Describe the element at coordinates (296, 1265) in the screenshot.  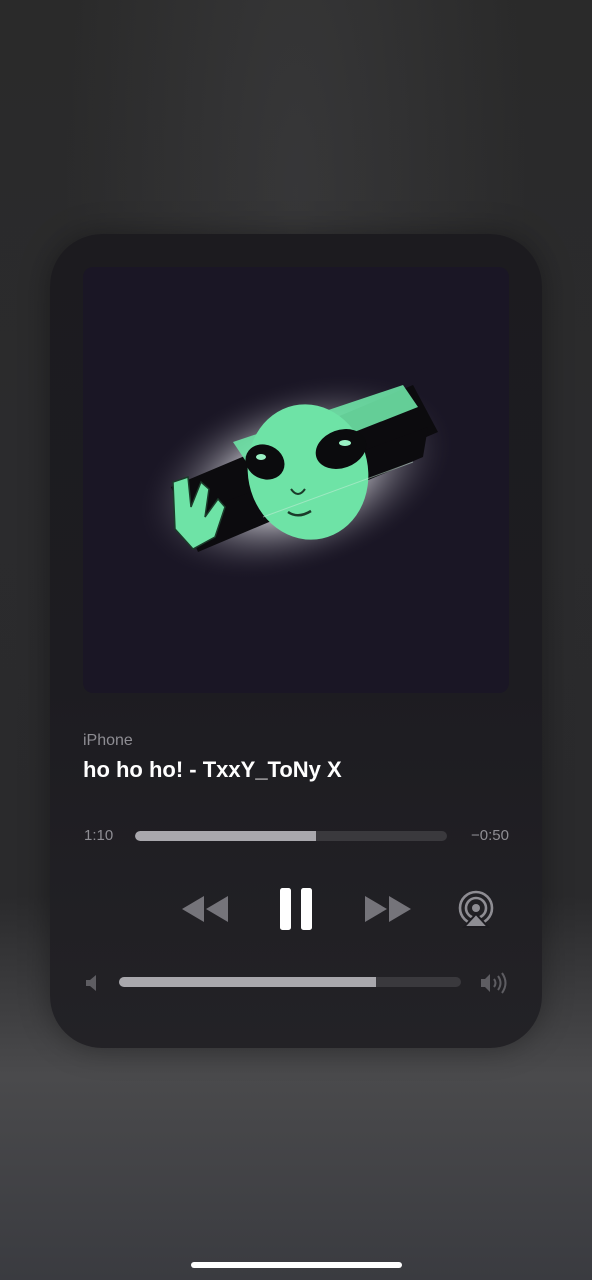
I see `home-indicator` at that location.